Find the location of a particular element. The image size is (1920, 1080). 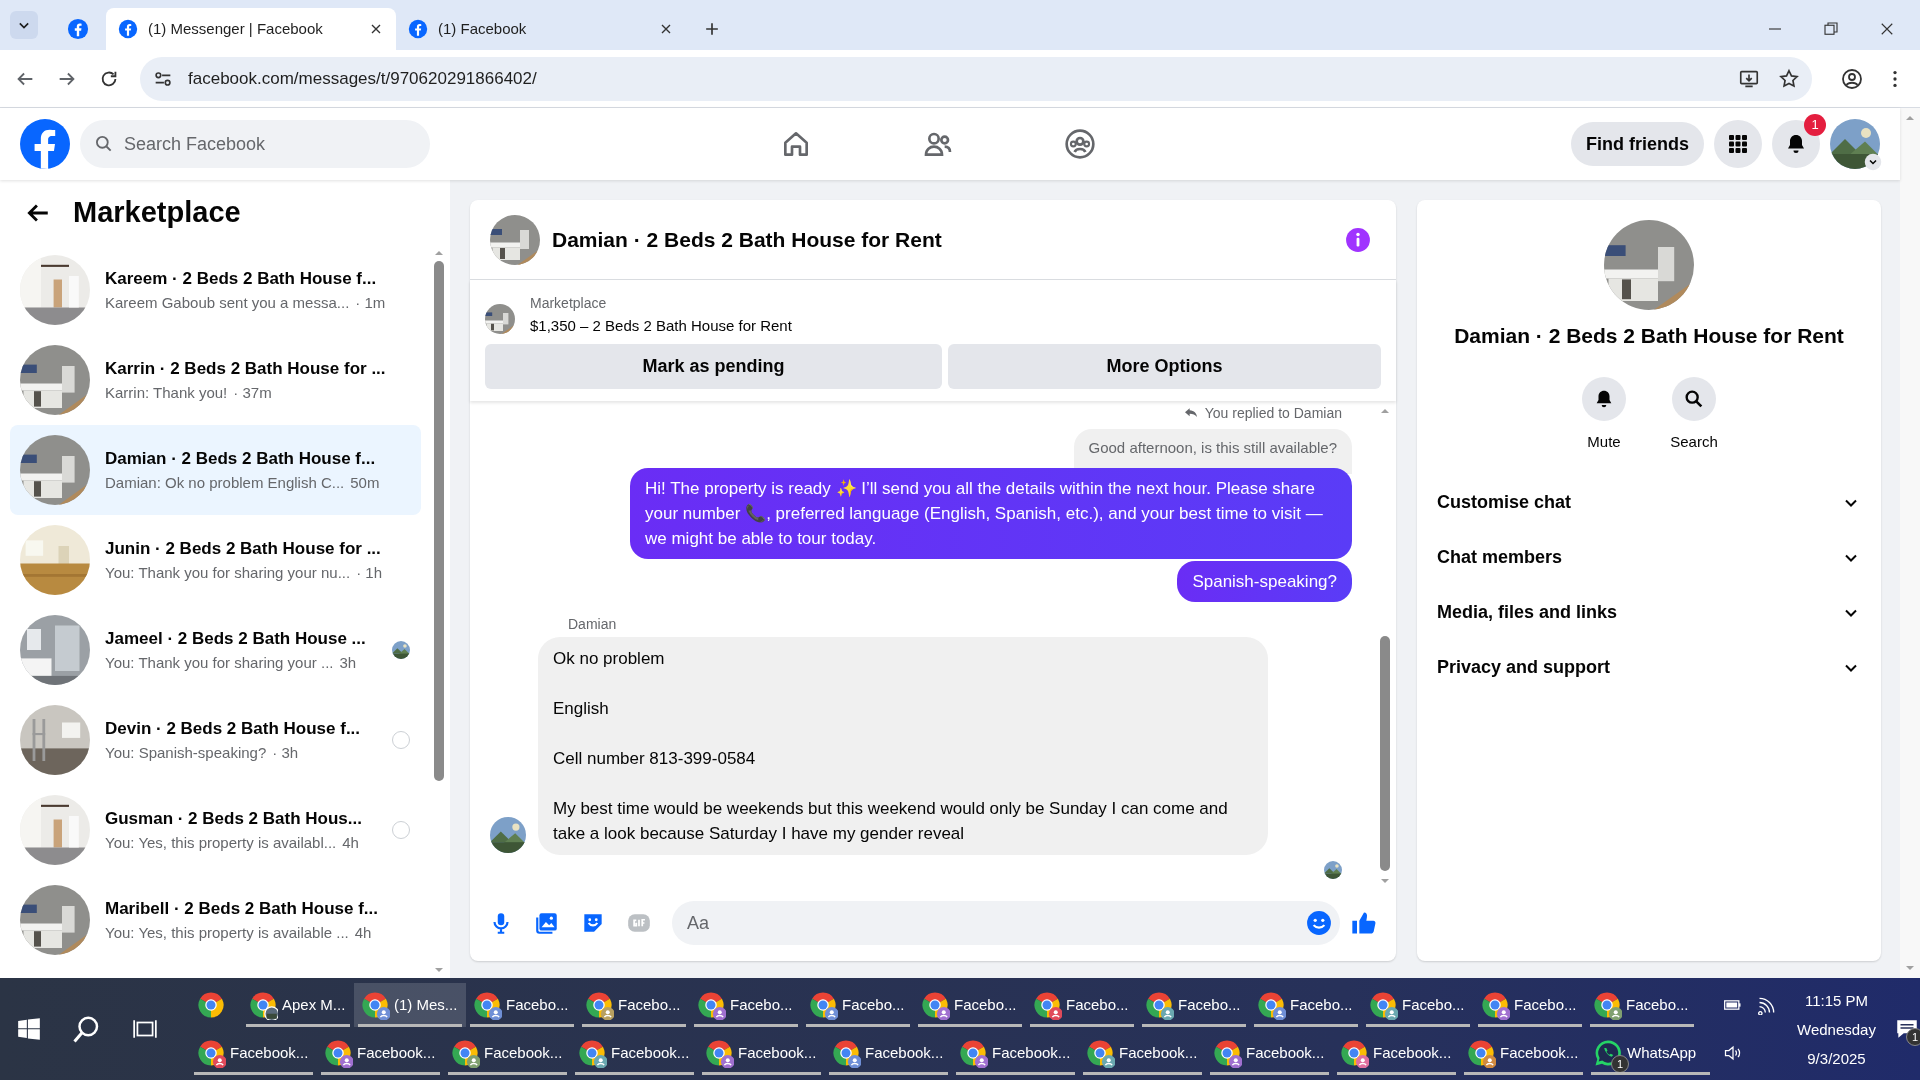

tab-list-icon is located at coordinates (24, 25).